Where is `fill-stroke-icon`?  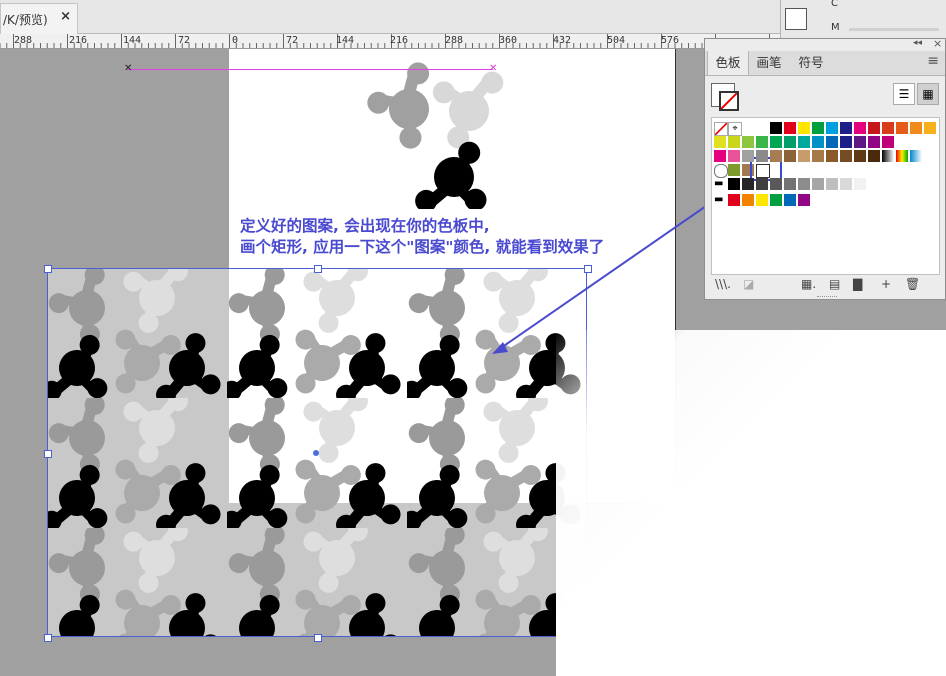
fill-stroke-icon is located at coordinates (796, 19).